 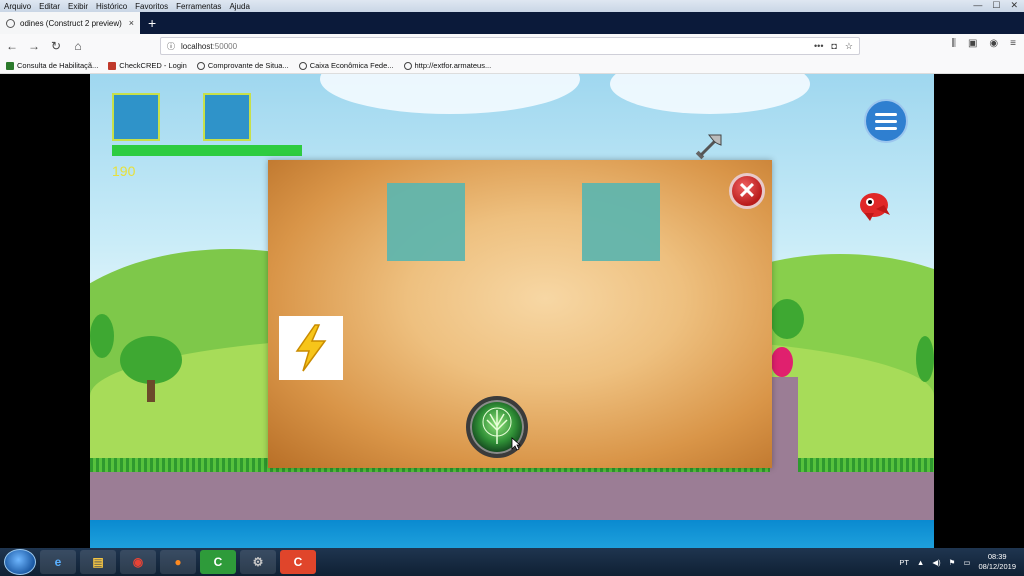 What do you see at coordinates (207, 150) in the screenshot?
I see `health-bar` at bounding box center [207, 150].